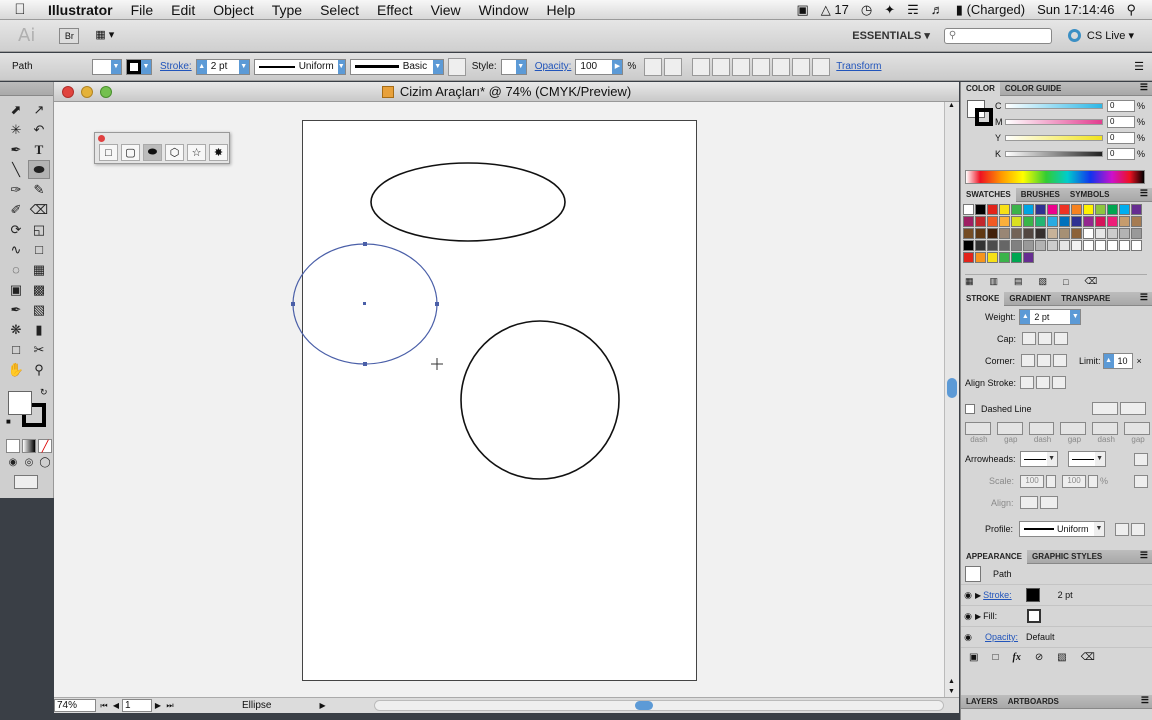  What do you see at coordinates (39, 189) in the screenshot?
I see `pencil-tool-icon: ✎` at bounding box center [39, 189].